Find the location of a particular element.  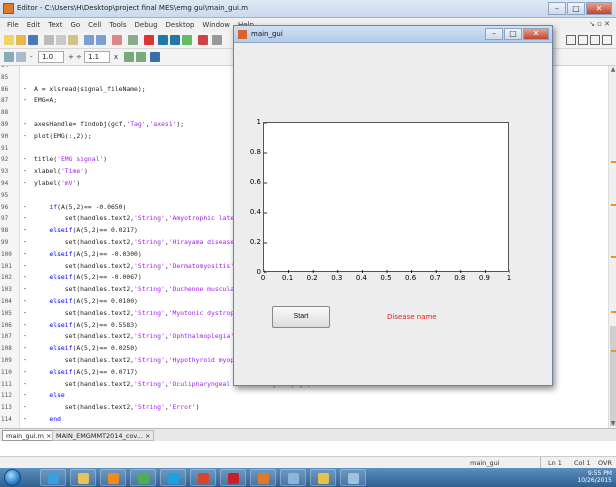

code-line: A = xlsread(signal_fileName); is located at coordinates (90, 90).